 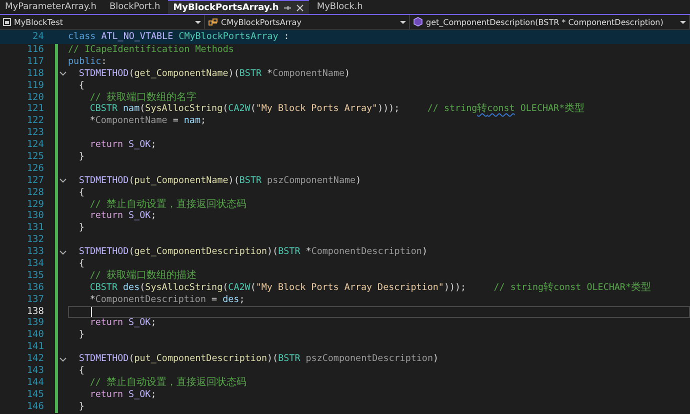 I want to click on line-number: 146, so click(x=35, y=406).